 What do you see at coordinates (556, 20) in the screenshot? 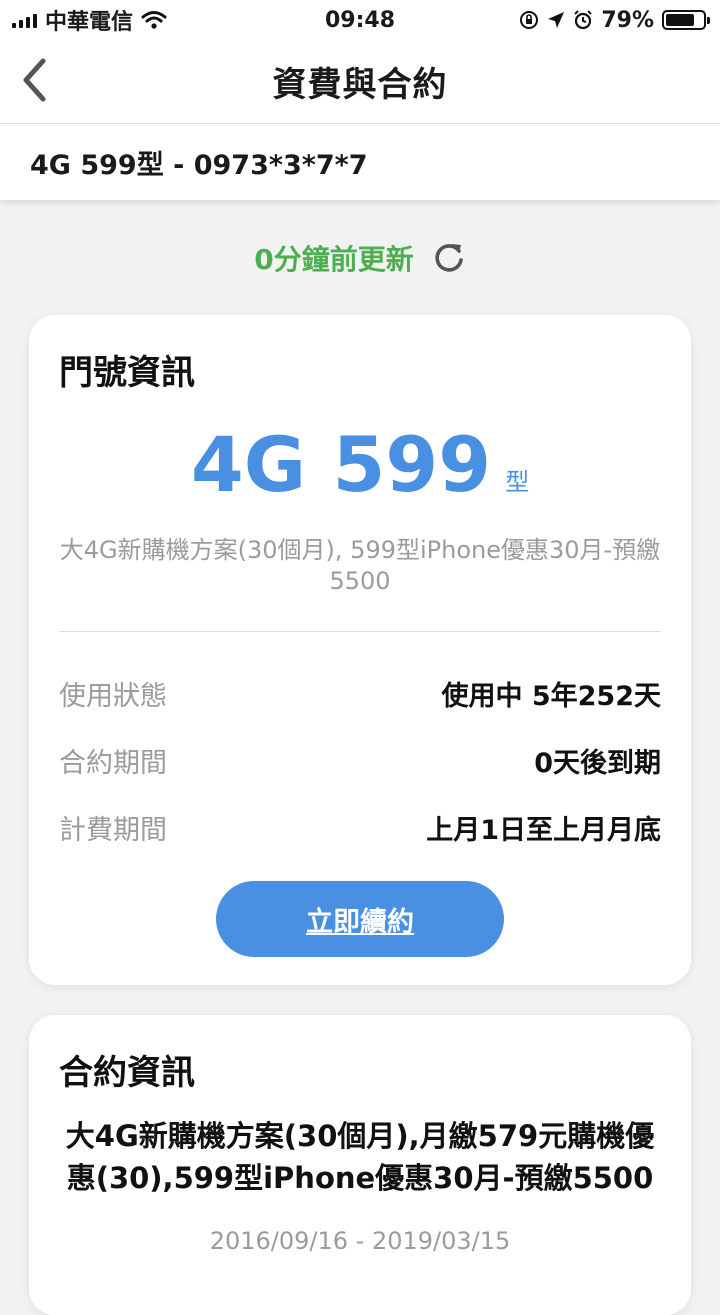
I see `location-icon` at bounding box center [556, 20].